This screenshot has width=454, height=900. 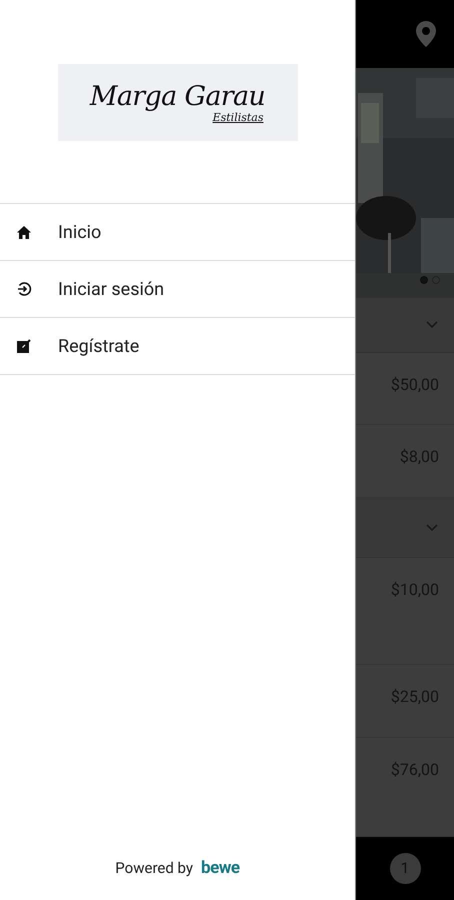 What do you see at coordinates (24, 289) in the screenshot?
I see `login-icon` at bounding box center [24, 289].